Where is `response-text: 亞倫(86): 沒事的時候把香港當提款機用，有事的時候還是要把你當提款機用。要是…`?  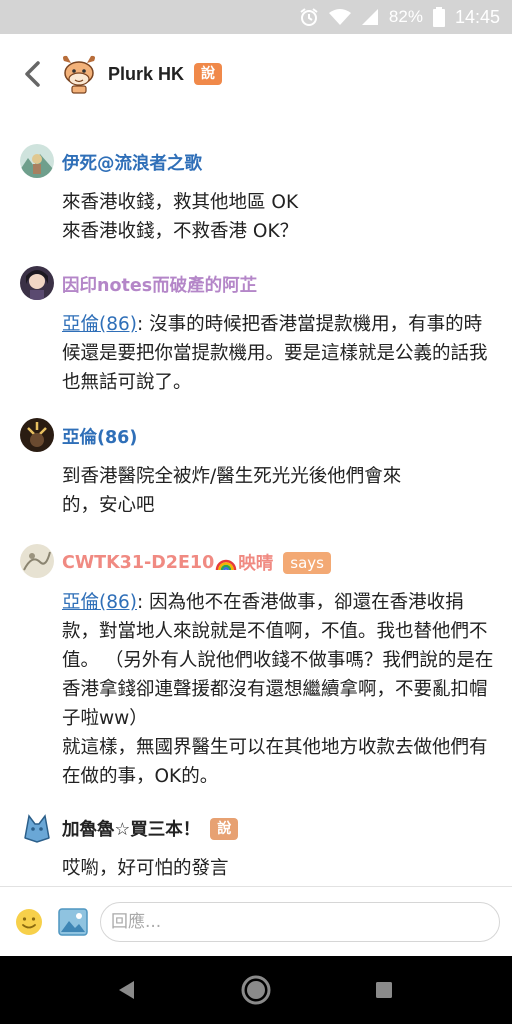 response-text: 亞倫(86): 沒事的時候把香港當提款機用，有事的時候還是要把你當提款機用。要是… is located at coordinates (280, 353).